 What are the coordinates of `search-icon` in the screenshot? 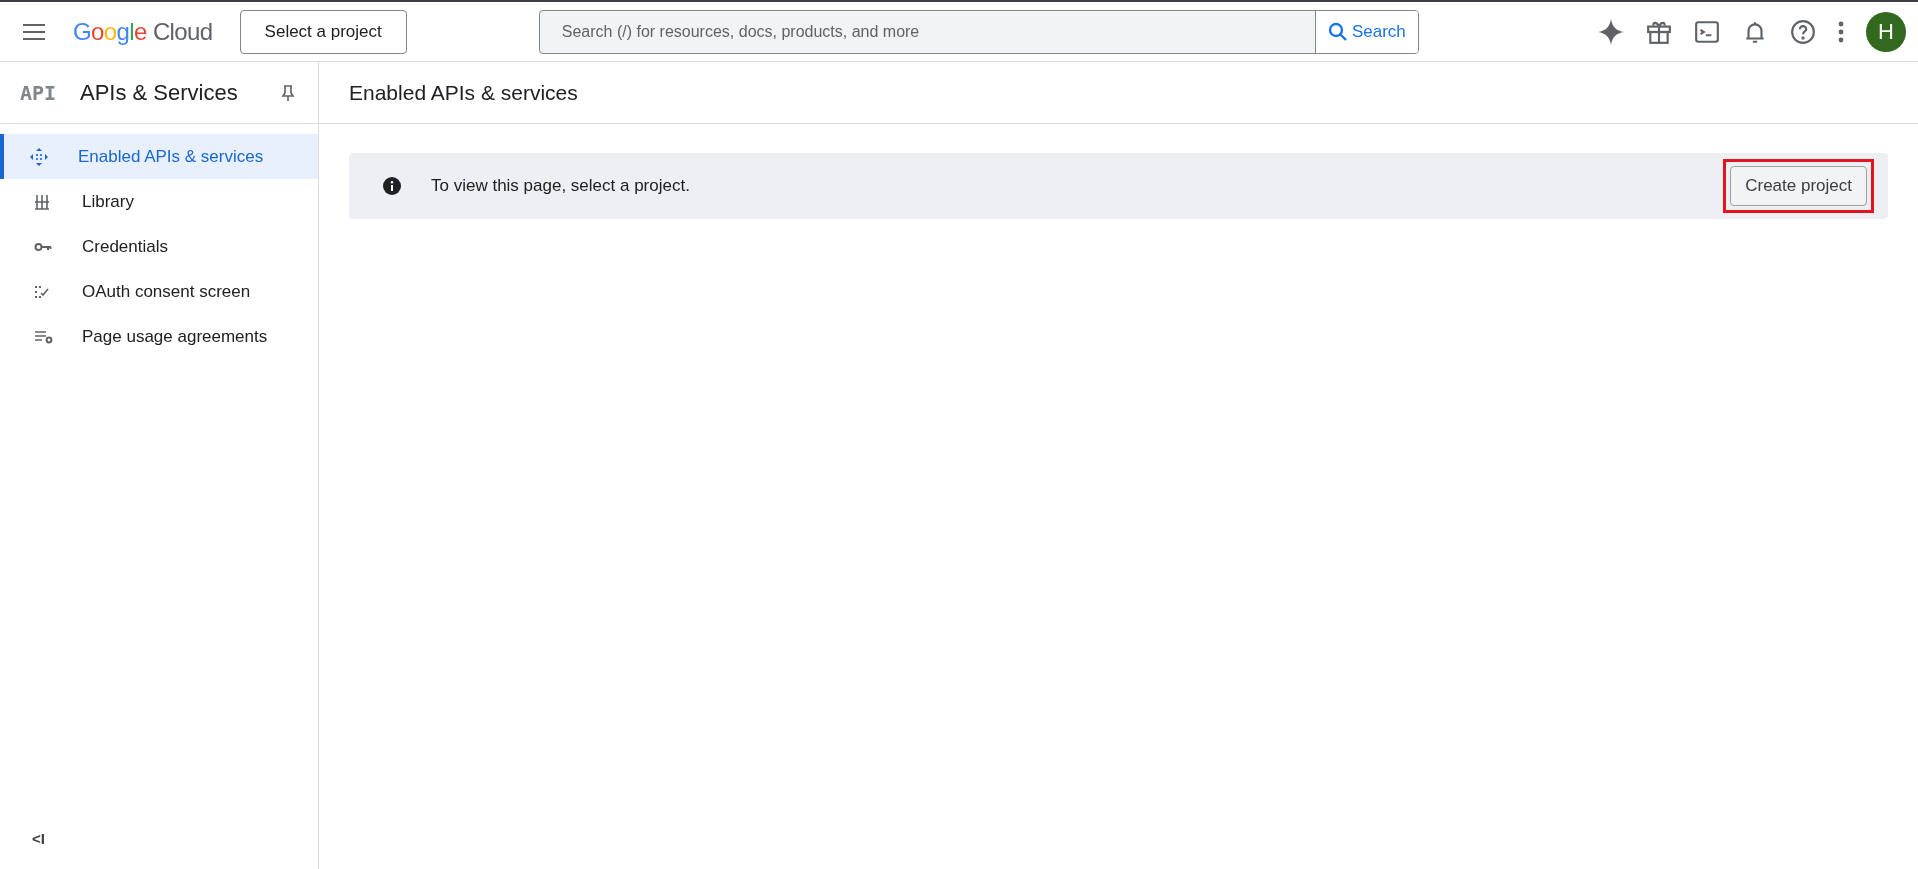 It's located at (1337, 31).